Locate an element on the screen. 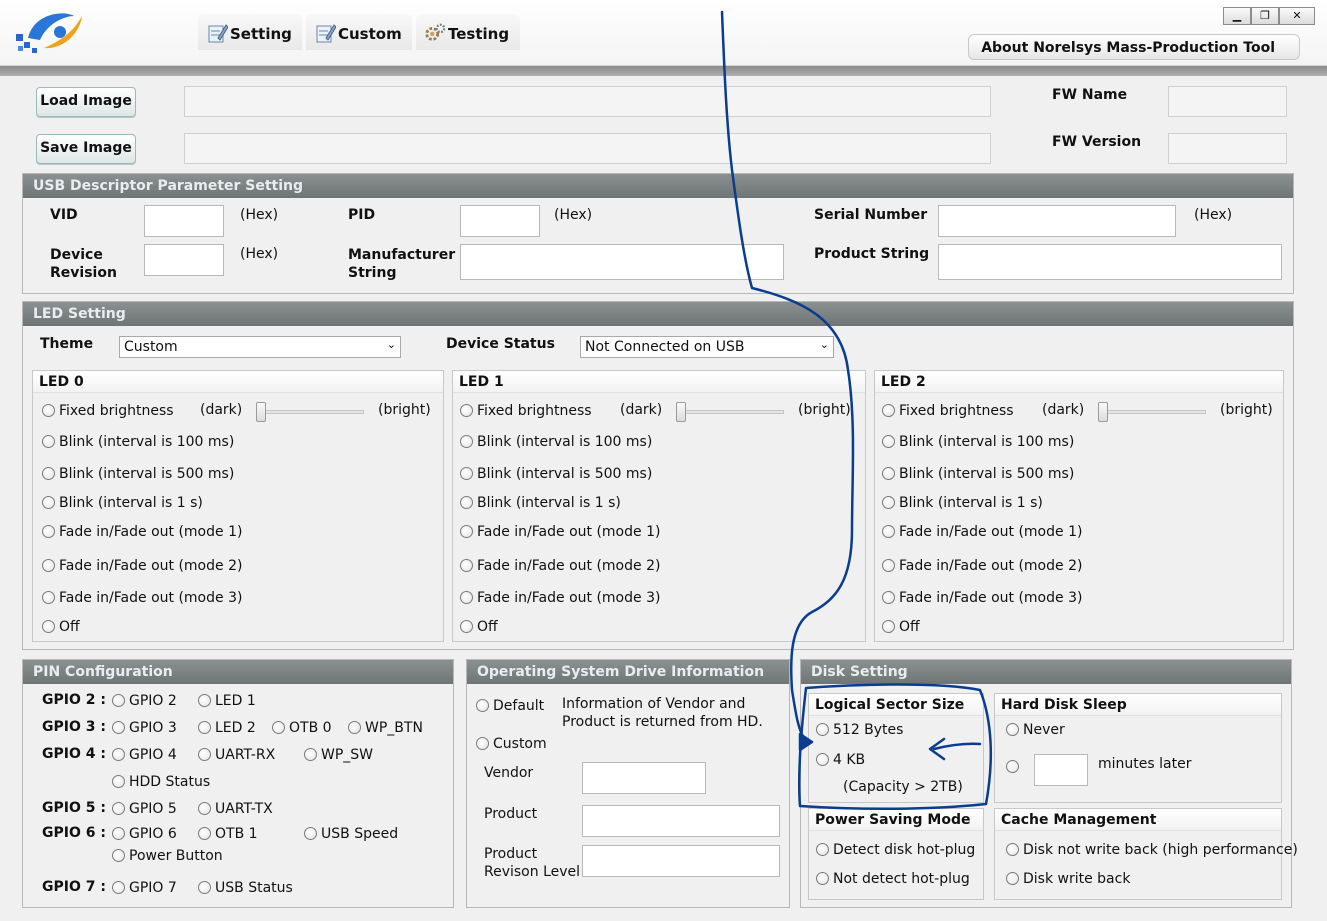  gpio-6-otb1-radio: OTB 1 is located at coordinates (228, 834).